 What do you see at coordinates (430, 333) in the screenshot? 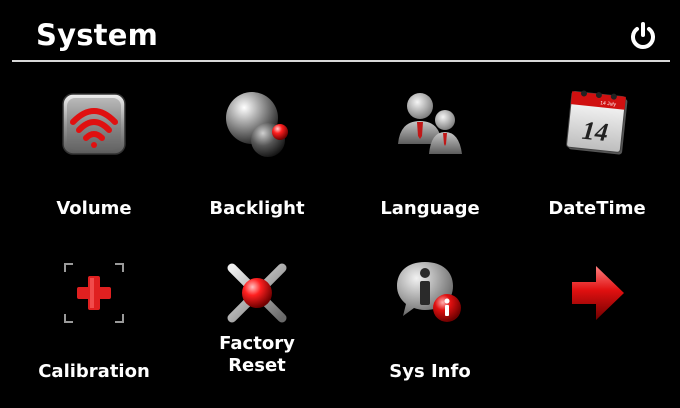
I see `sys-info-button: Sys Info` at bounding box center [430, 333].